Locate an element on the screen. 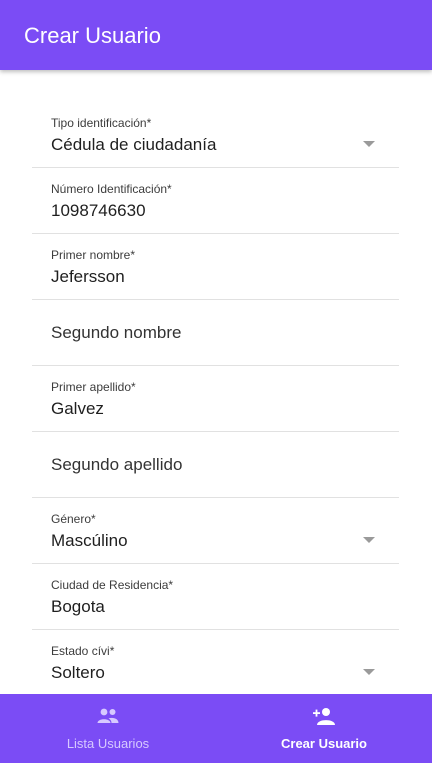 The width and height of the screenshot is (432, 763). bottom-navigation: Lista Usuarios Crear Usuario is located at coordinates (216, 728).